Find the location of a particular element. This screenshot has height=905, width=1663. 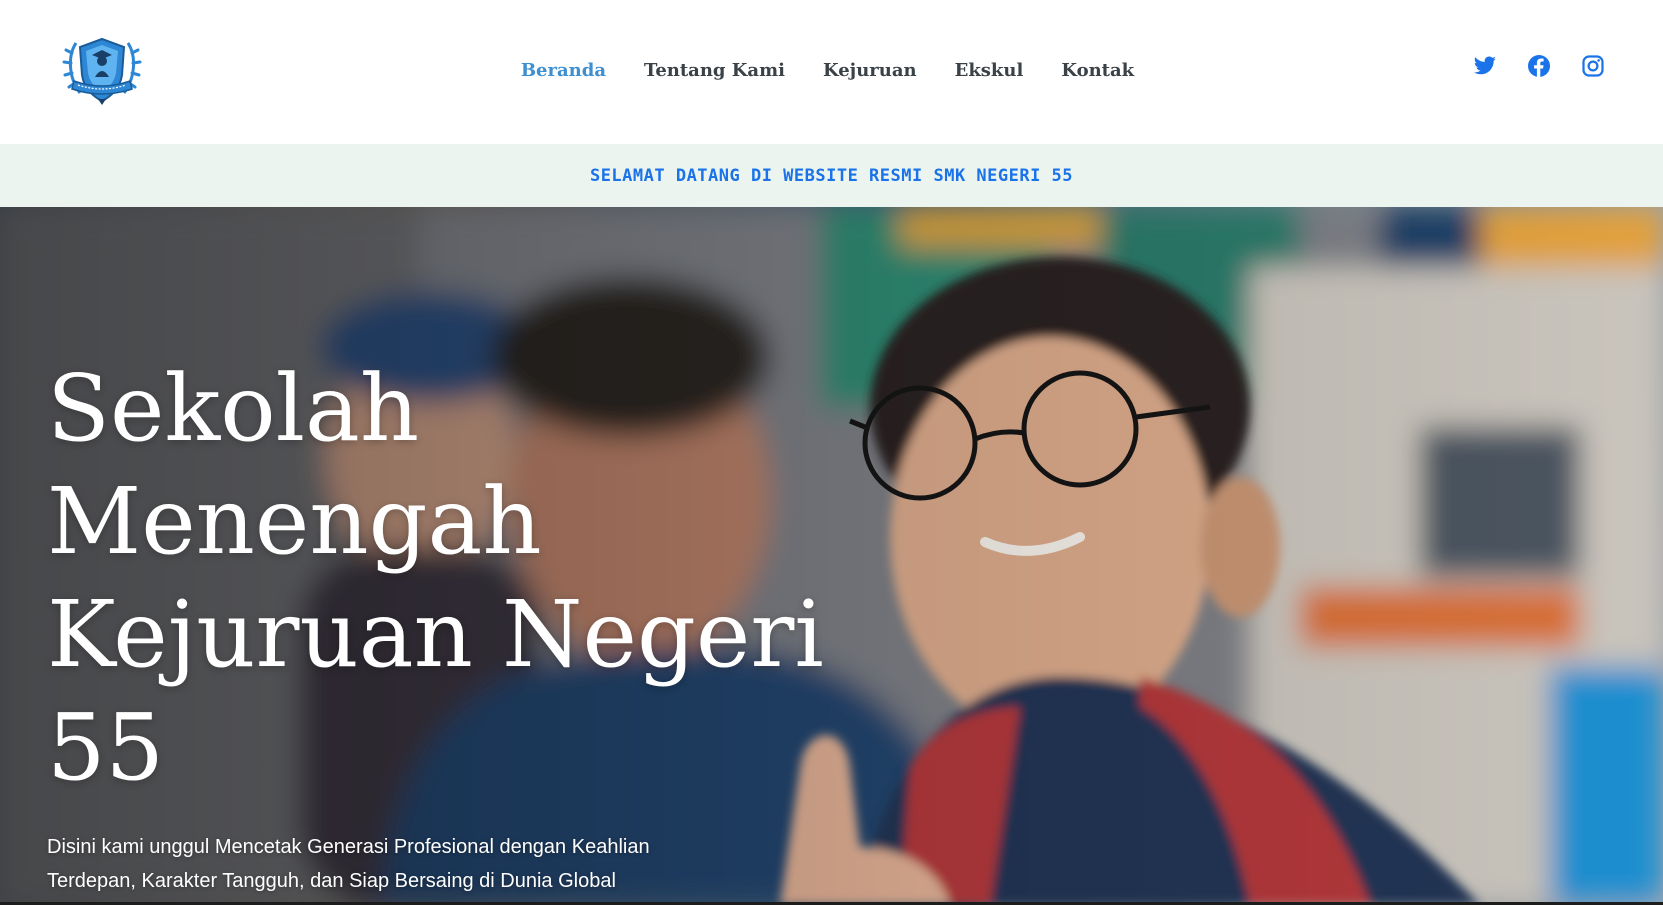

nav-item-tentang-kami: Tentang Kami is located at coordinates (714, 71).